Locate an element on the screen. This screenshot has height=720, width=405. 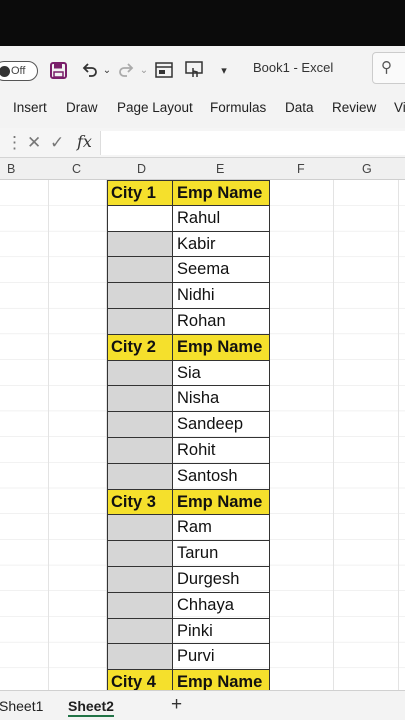
tab-review: Review is located at coordinates (354, 107).